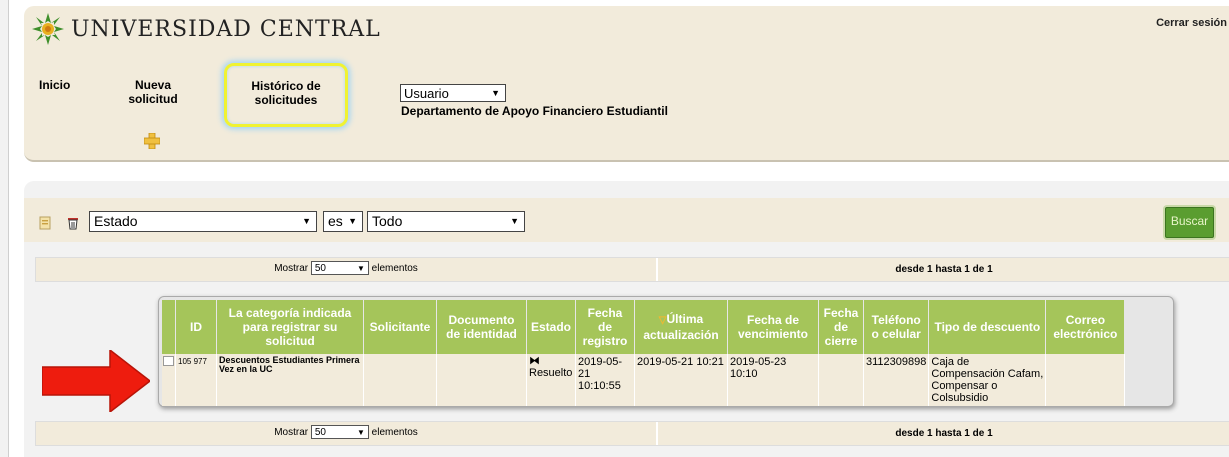 This screenshot has width=1229, height=457. Describe the element at coordinates (534, 361) in the screenshot. I see `status-icon: ⧓` at that location.